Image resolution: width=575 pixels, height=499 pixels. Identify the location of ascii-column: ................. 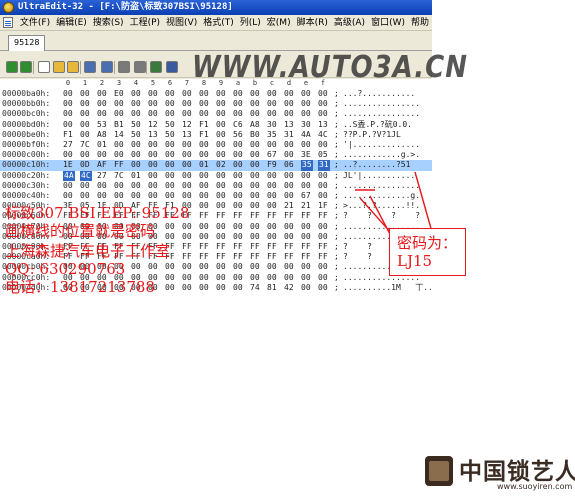
(381, 104).